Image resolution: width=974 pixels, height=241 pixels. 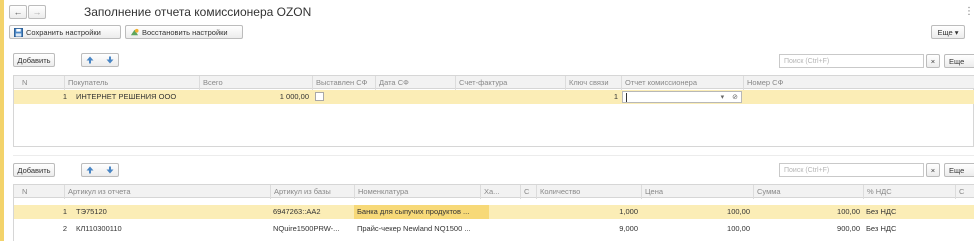 What do you see at coordinates (858, 97) in the screenshot?
I see `row-number` at bounding box center [858, 97].